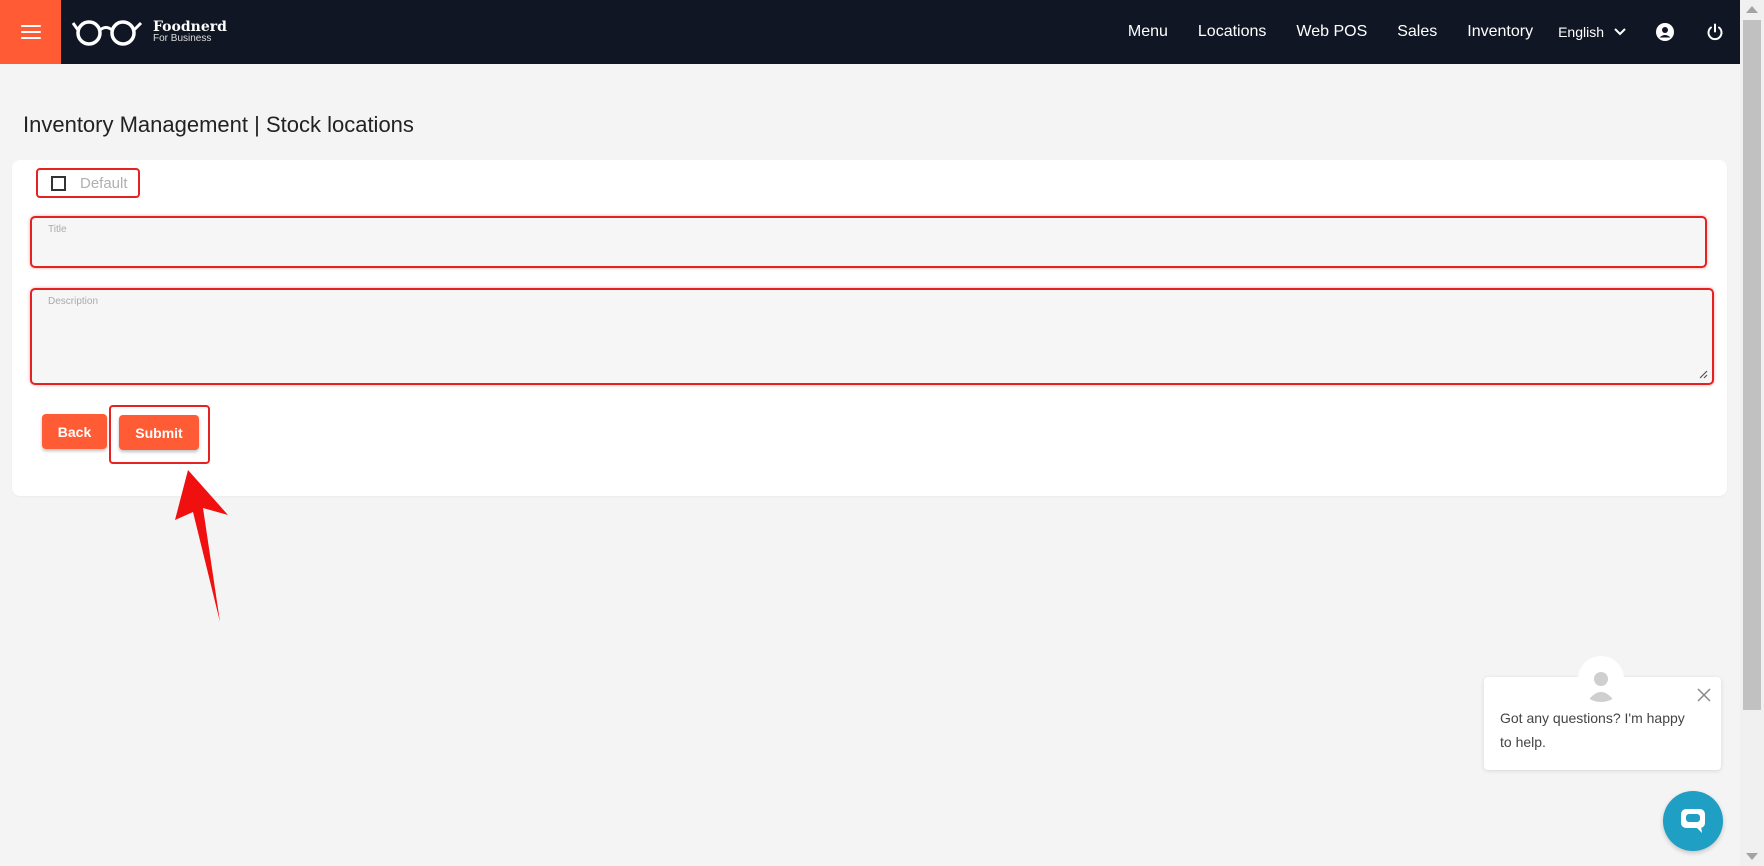 The width and height of the screenshot is (1764, 866). I want to click on chevron-down-icon, so click(1620, 32).